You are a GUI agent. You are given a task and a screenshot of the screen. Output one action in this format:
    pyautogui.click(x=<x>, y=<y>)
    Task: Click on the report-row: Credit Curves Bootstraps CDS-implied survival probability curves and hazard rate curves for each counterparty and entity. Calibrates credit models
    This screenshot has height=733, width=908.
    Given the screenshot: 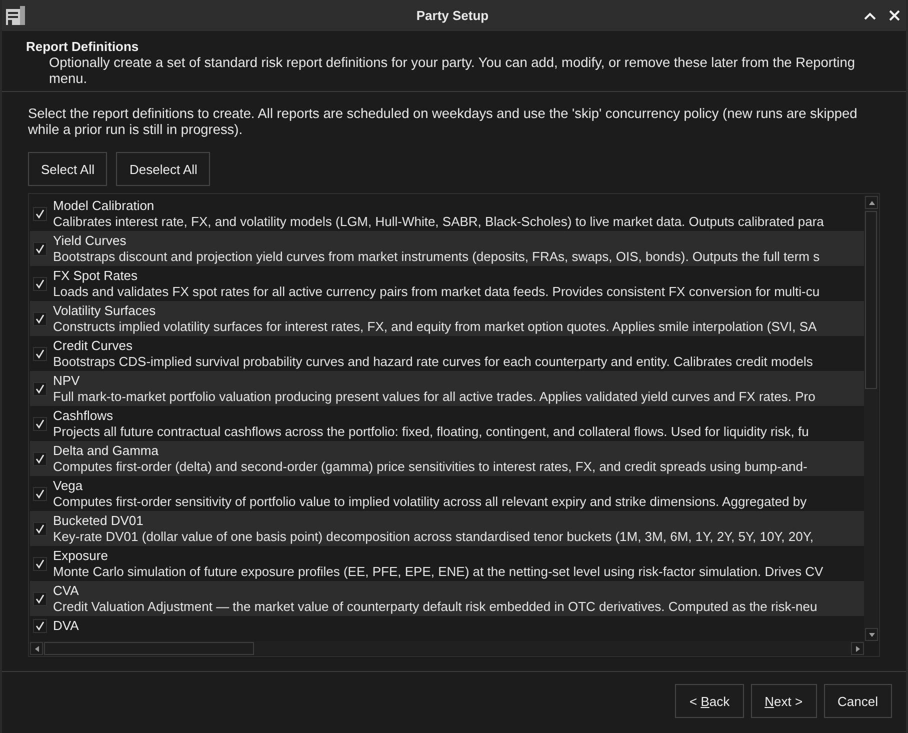 What is the action you would take?
    pyautogui.click(x=447, y=353)
    